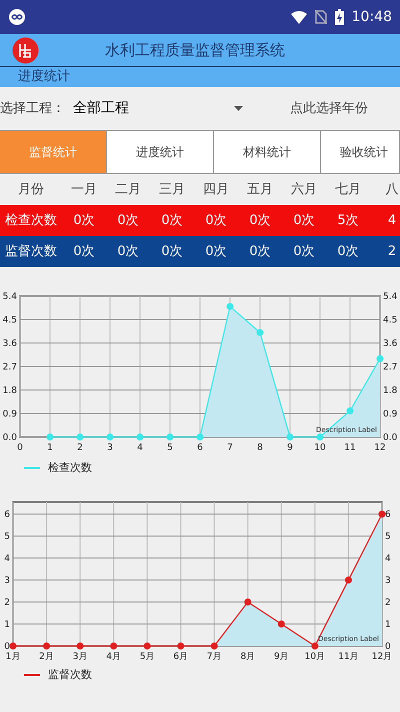 The image size is (400, 712). I want to click on x-tick-label: 2月, so click(46, 657).